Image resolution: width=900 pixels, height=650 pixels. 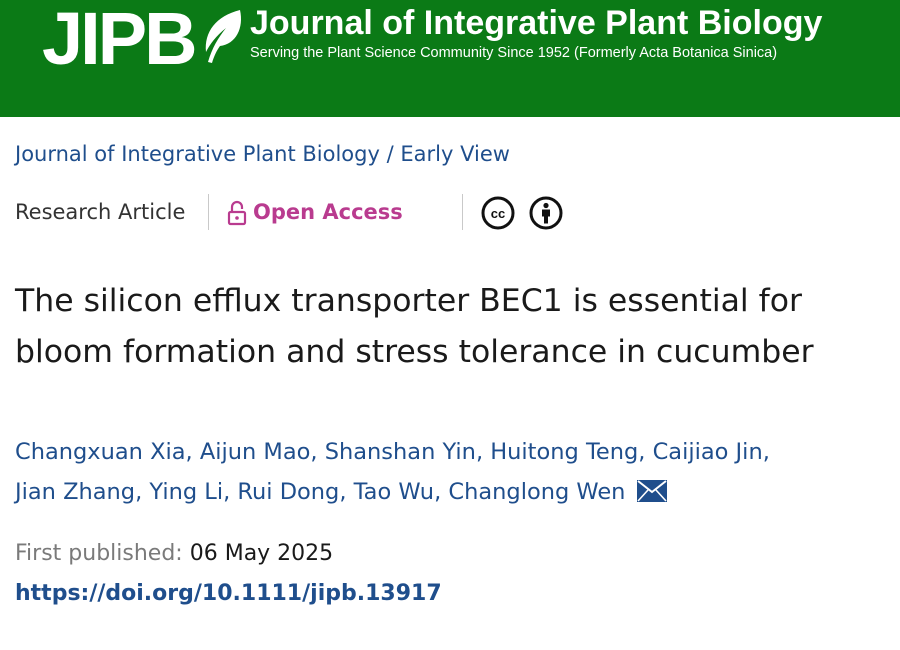 What do you see at coordinates (288, 492) in the screenshot?
I see `author-link: Rui Dong` at bounding box center [288, 492].